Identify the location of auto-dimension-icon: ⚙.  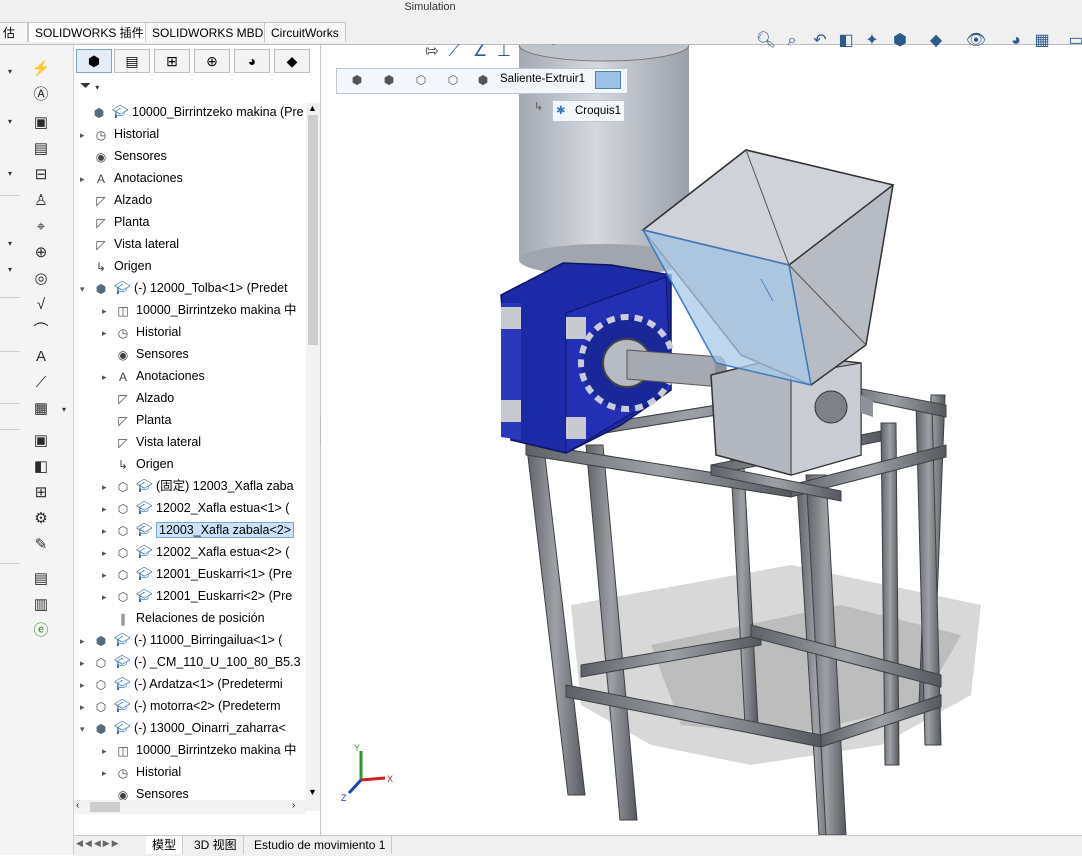
(41, 519).